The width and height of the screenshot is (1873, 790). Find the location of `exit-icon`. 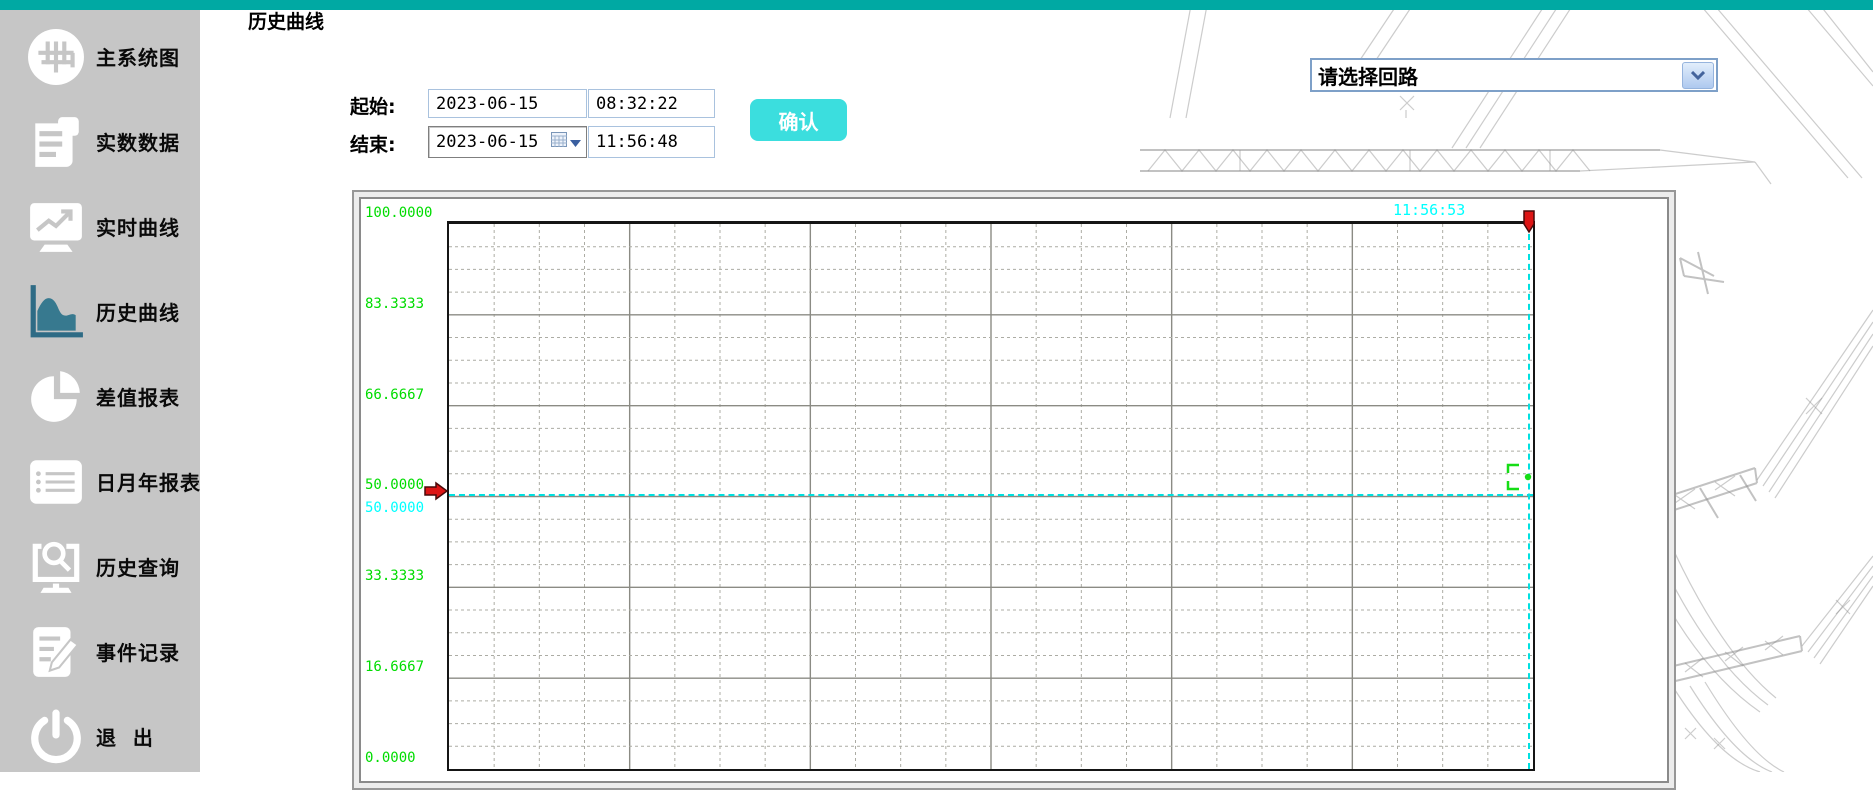

exit-icon is located at coordinates (56, 737).